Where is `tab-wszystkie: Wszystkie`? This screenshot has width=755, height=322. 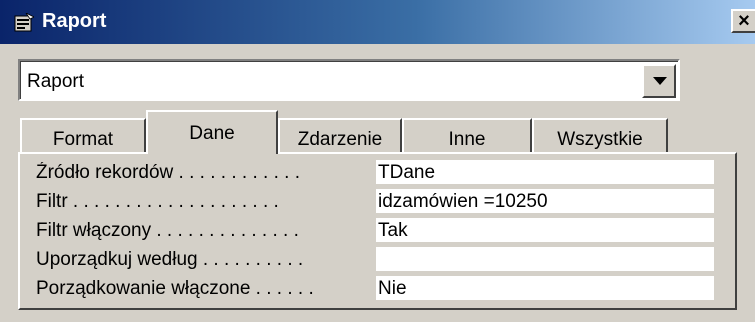
tab-wszystkie: Wszystkie is located at coordinates (600, 135).